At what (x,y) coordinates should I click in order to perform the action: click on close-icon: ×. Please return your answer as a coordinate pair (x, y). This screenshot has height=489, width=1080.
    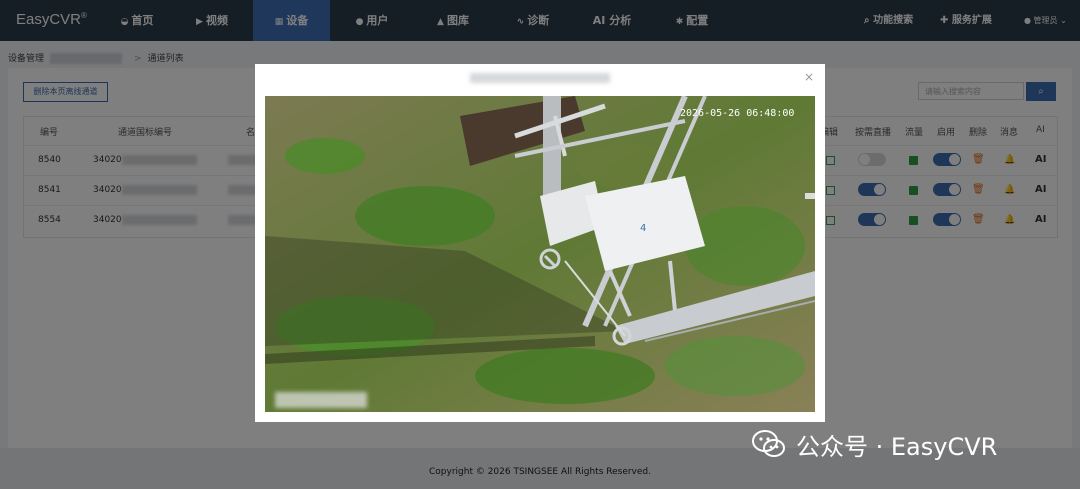
    Looking at the image, I should click on (809, 77).